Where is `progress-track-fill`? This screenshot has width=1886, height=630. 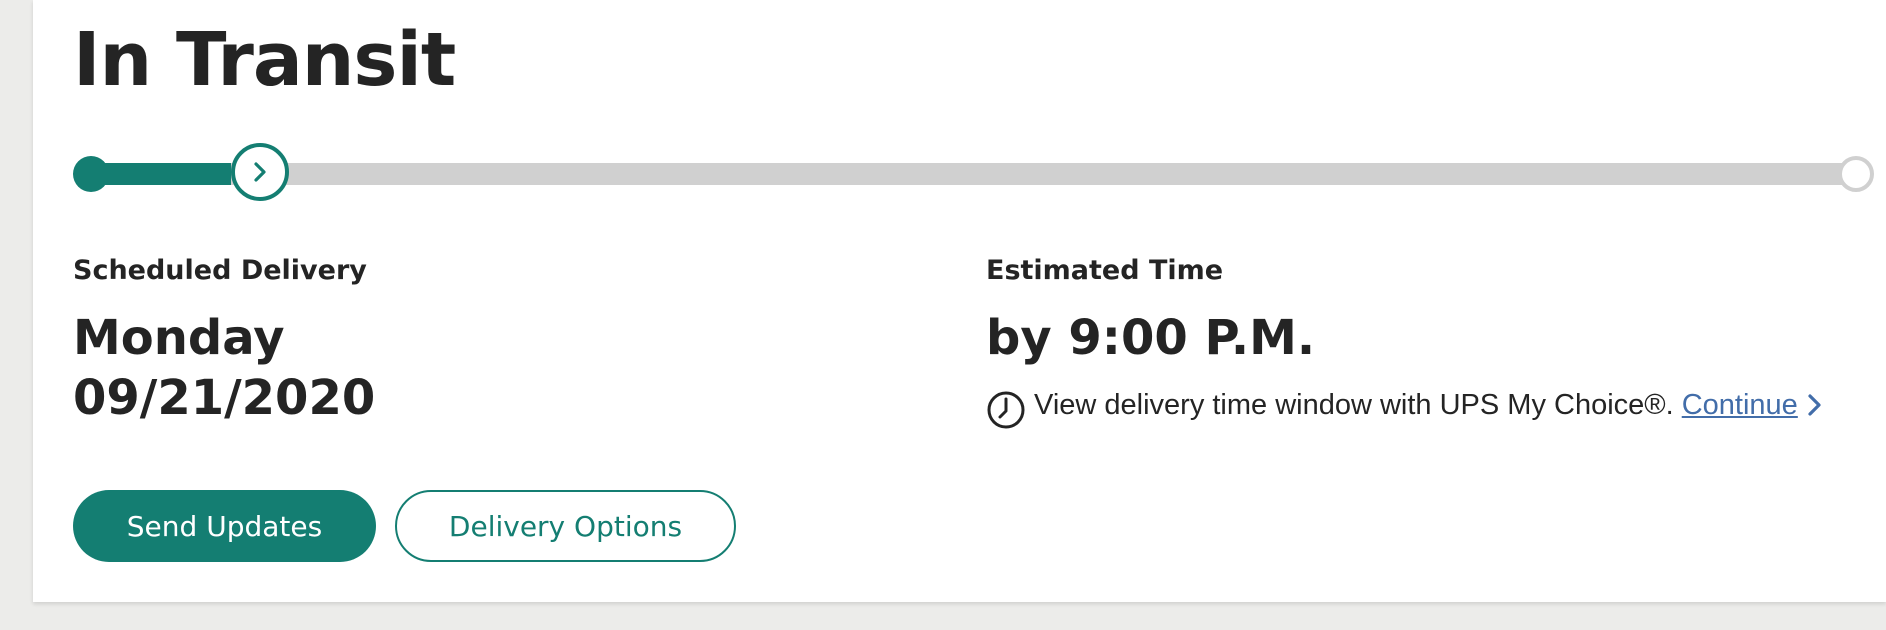 progress-track-fill is located at coordinates (160, 174).